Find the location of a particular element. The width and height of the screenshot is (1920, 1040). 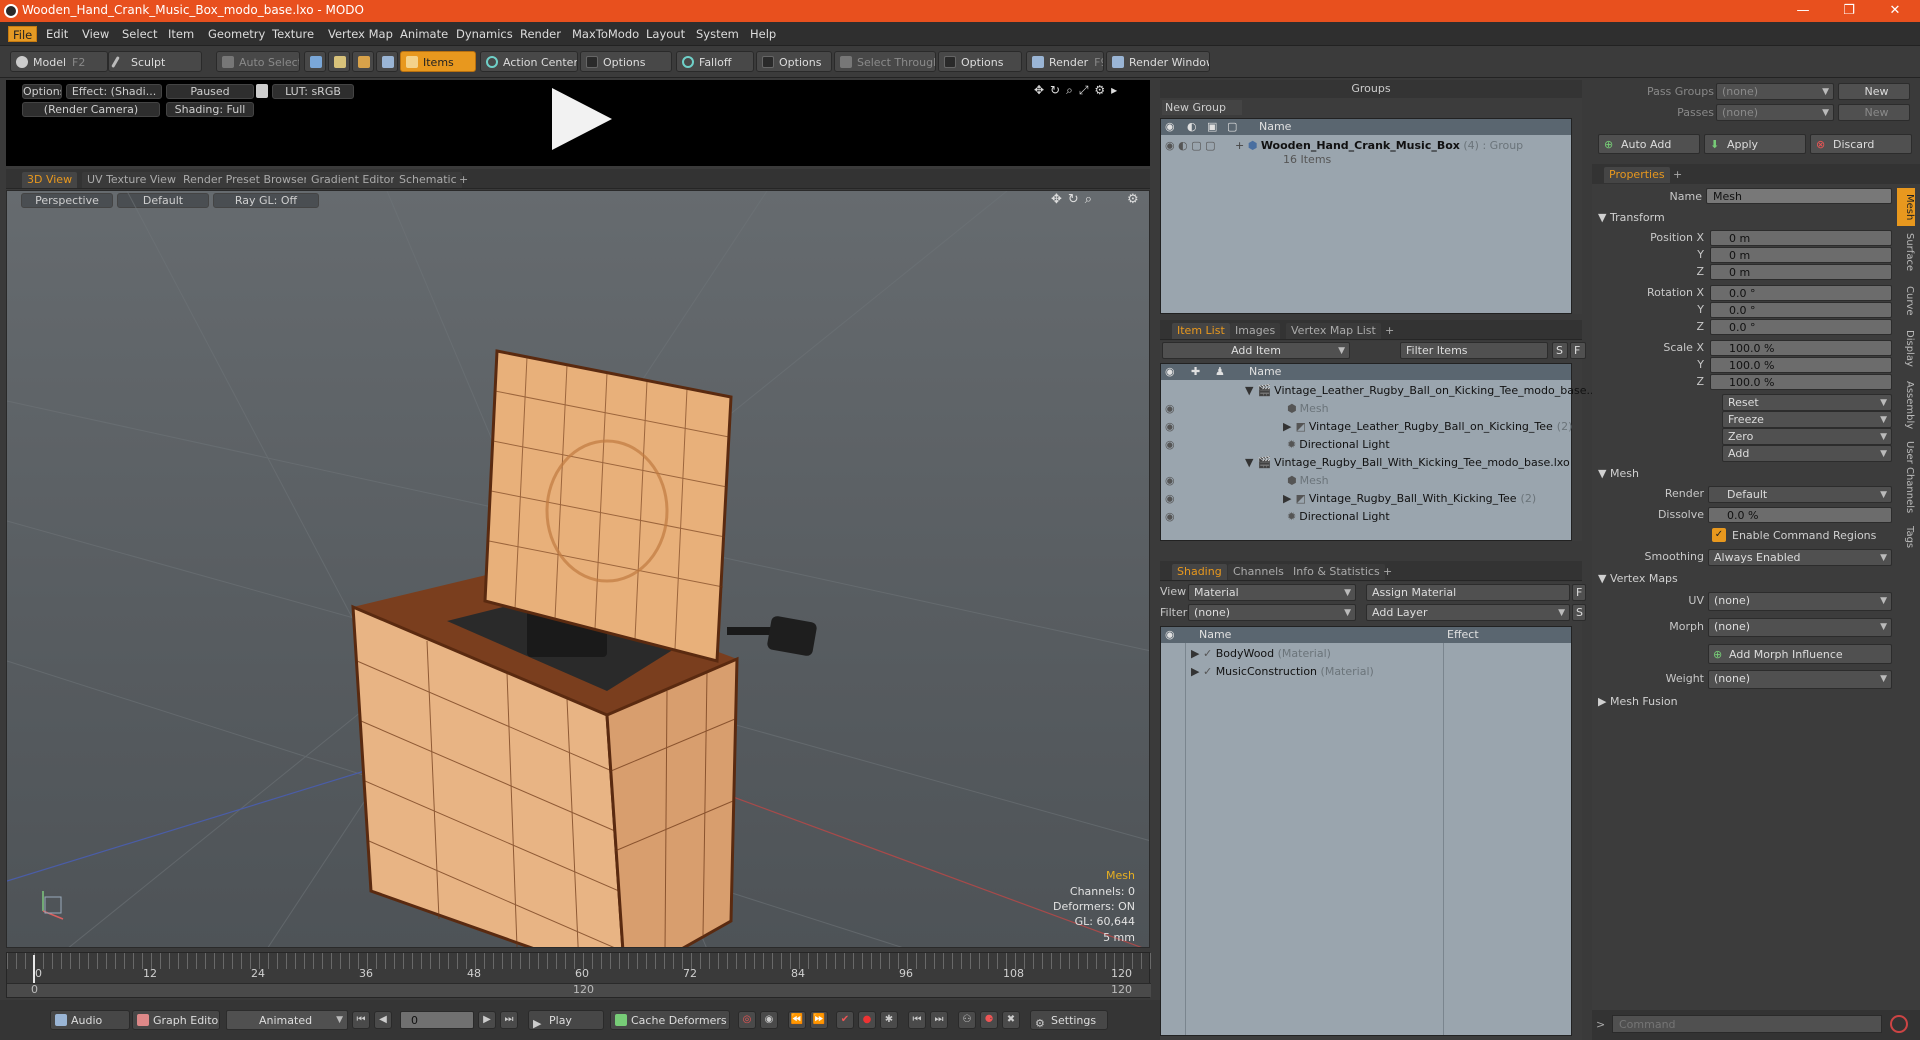

tab-info-statistics: Info & Statistics is located at coordinates (1336, 572).